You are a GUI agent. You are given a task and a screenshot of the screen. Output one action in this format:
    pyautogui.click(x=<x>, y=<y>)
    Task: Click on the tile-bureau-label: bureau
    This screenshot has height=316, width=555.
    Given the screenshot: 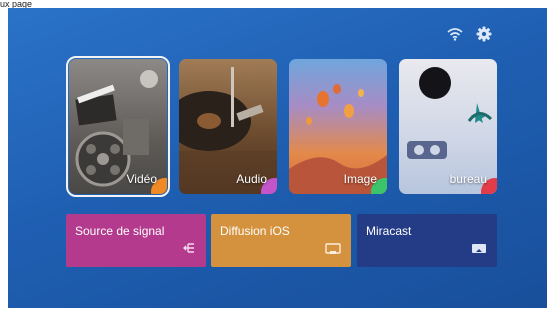 What is the action you would take?
    pyautogui.click(x=468, y=179)
    